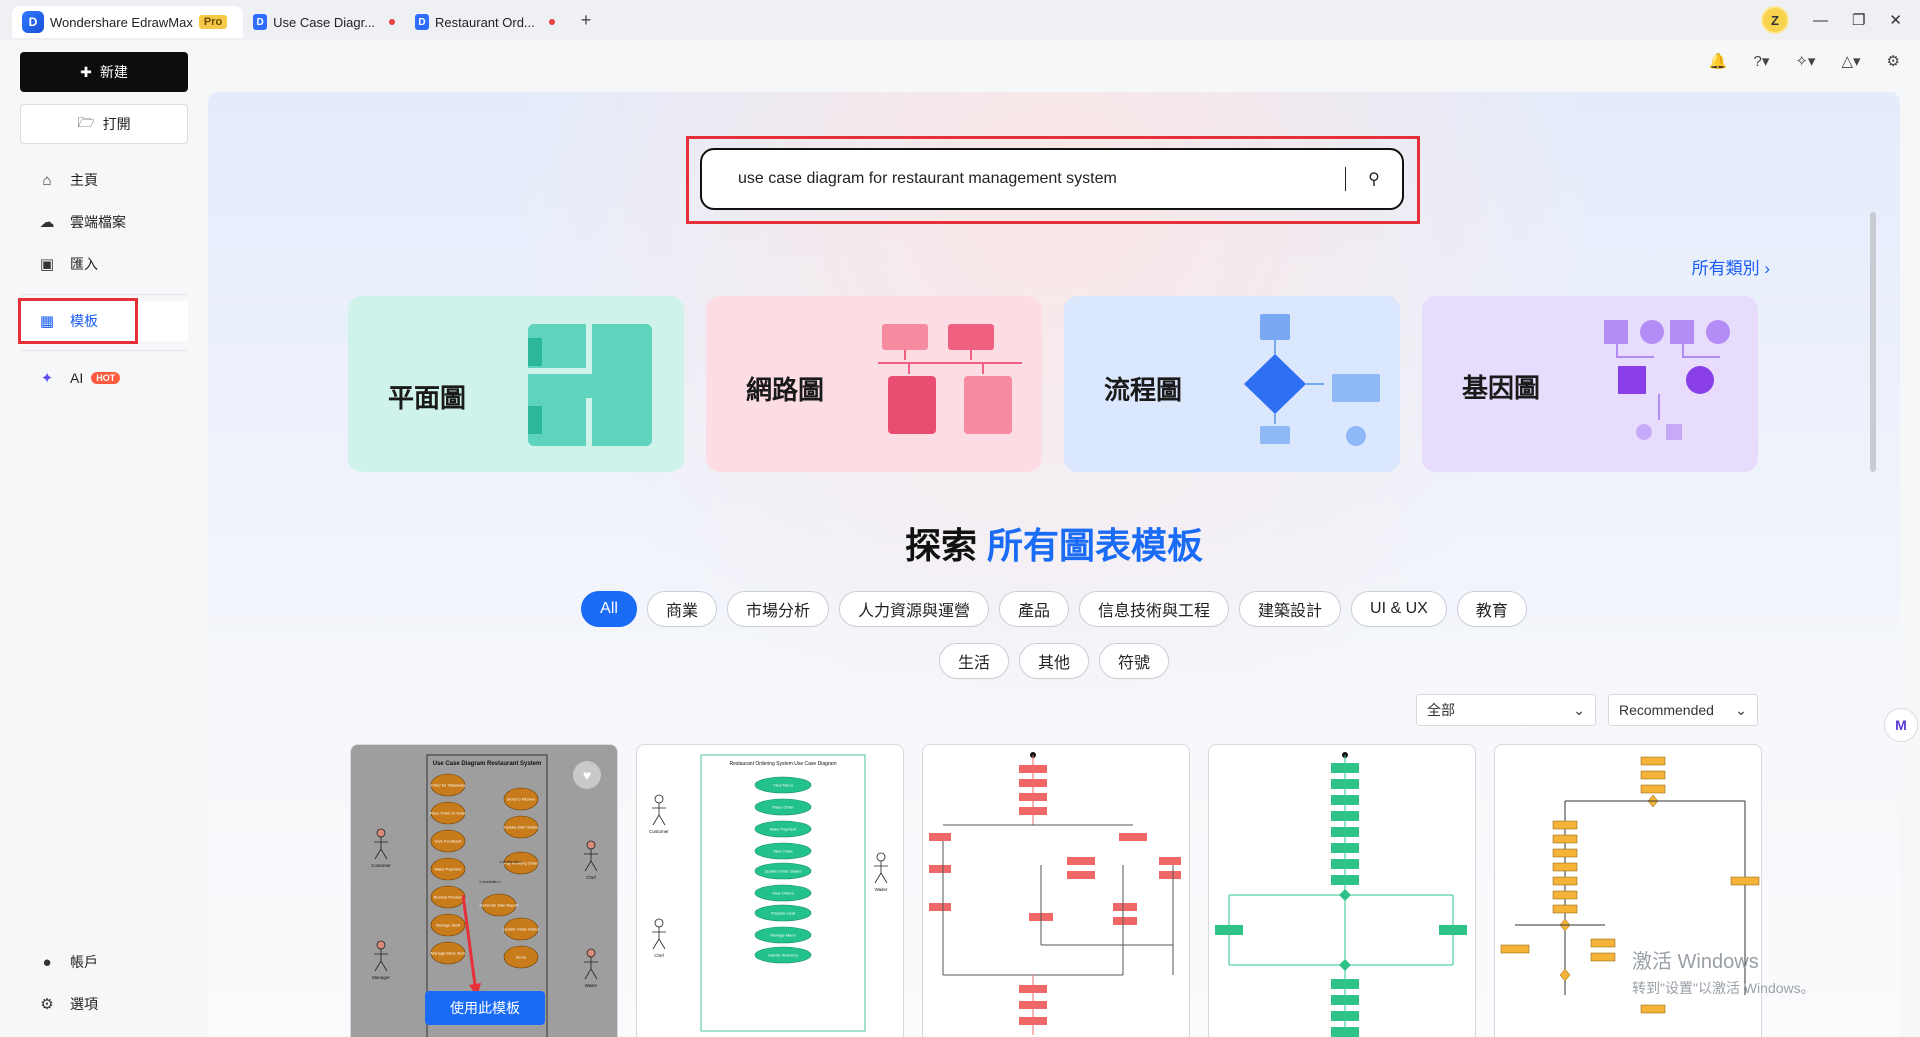 The height and width of the screenshot is (1037, 1920). Describe the element at coordinates (47, 222) in the screenshot. I see `cloud-icon: ☁` at that location.